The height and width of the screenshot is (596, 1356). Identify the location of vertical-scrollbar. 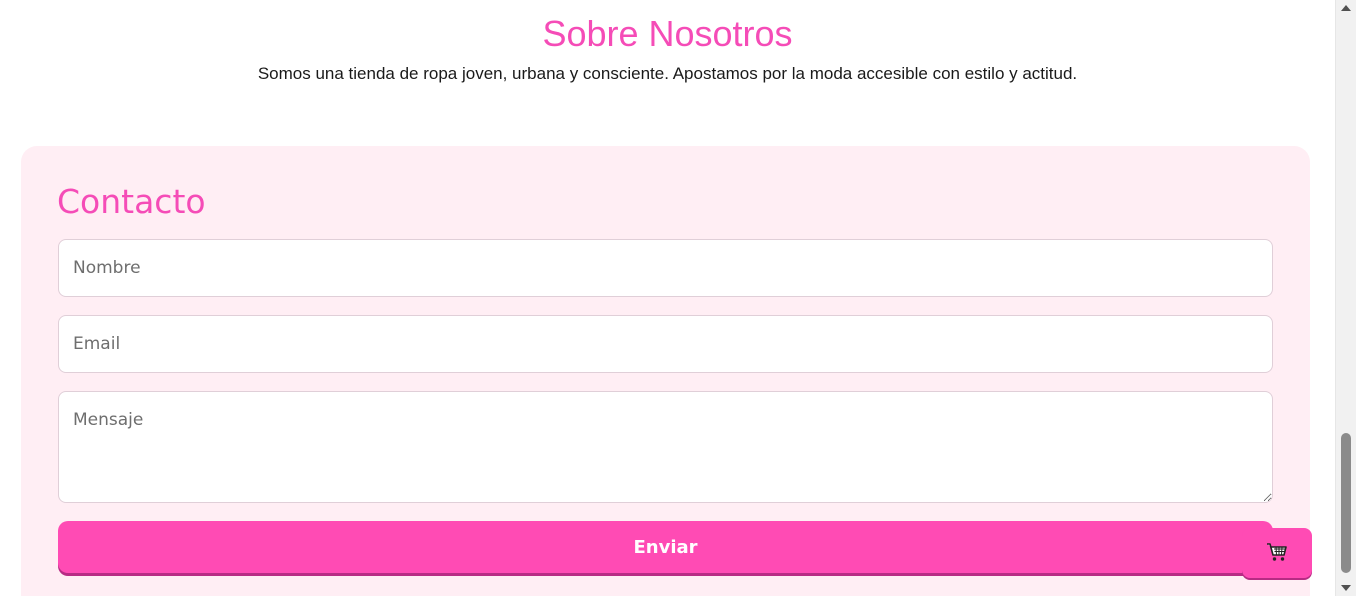
(1345, 298).